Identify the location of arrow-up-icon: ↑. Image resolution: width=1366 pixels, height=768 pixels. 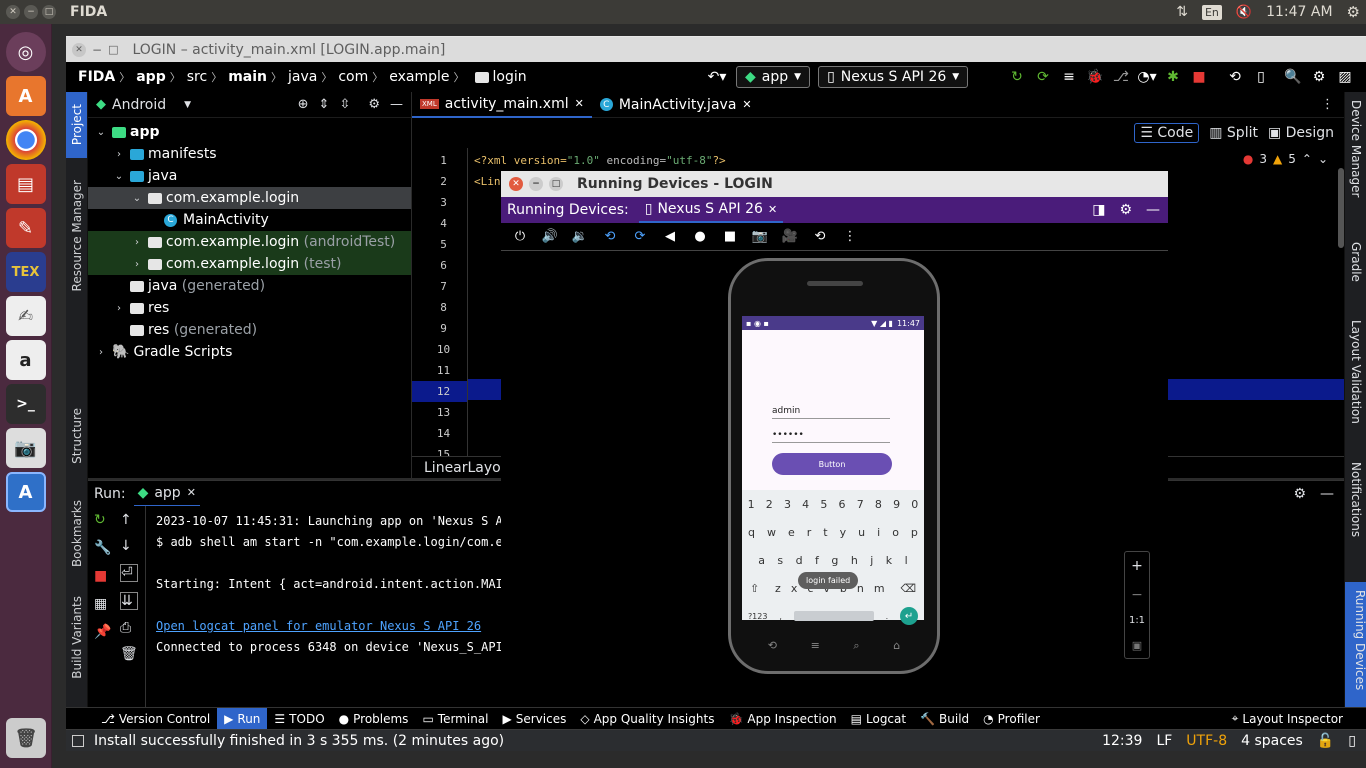
(129, 520).